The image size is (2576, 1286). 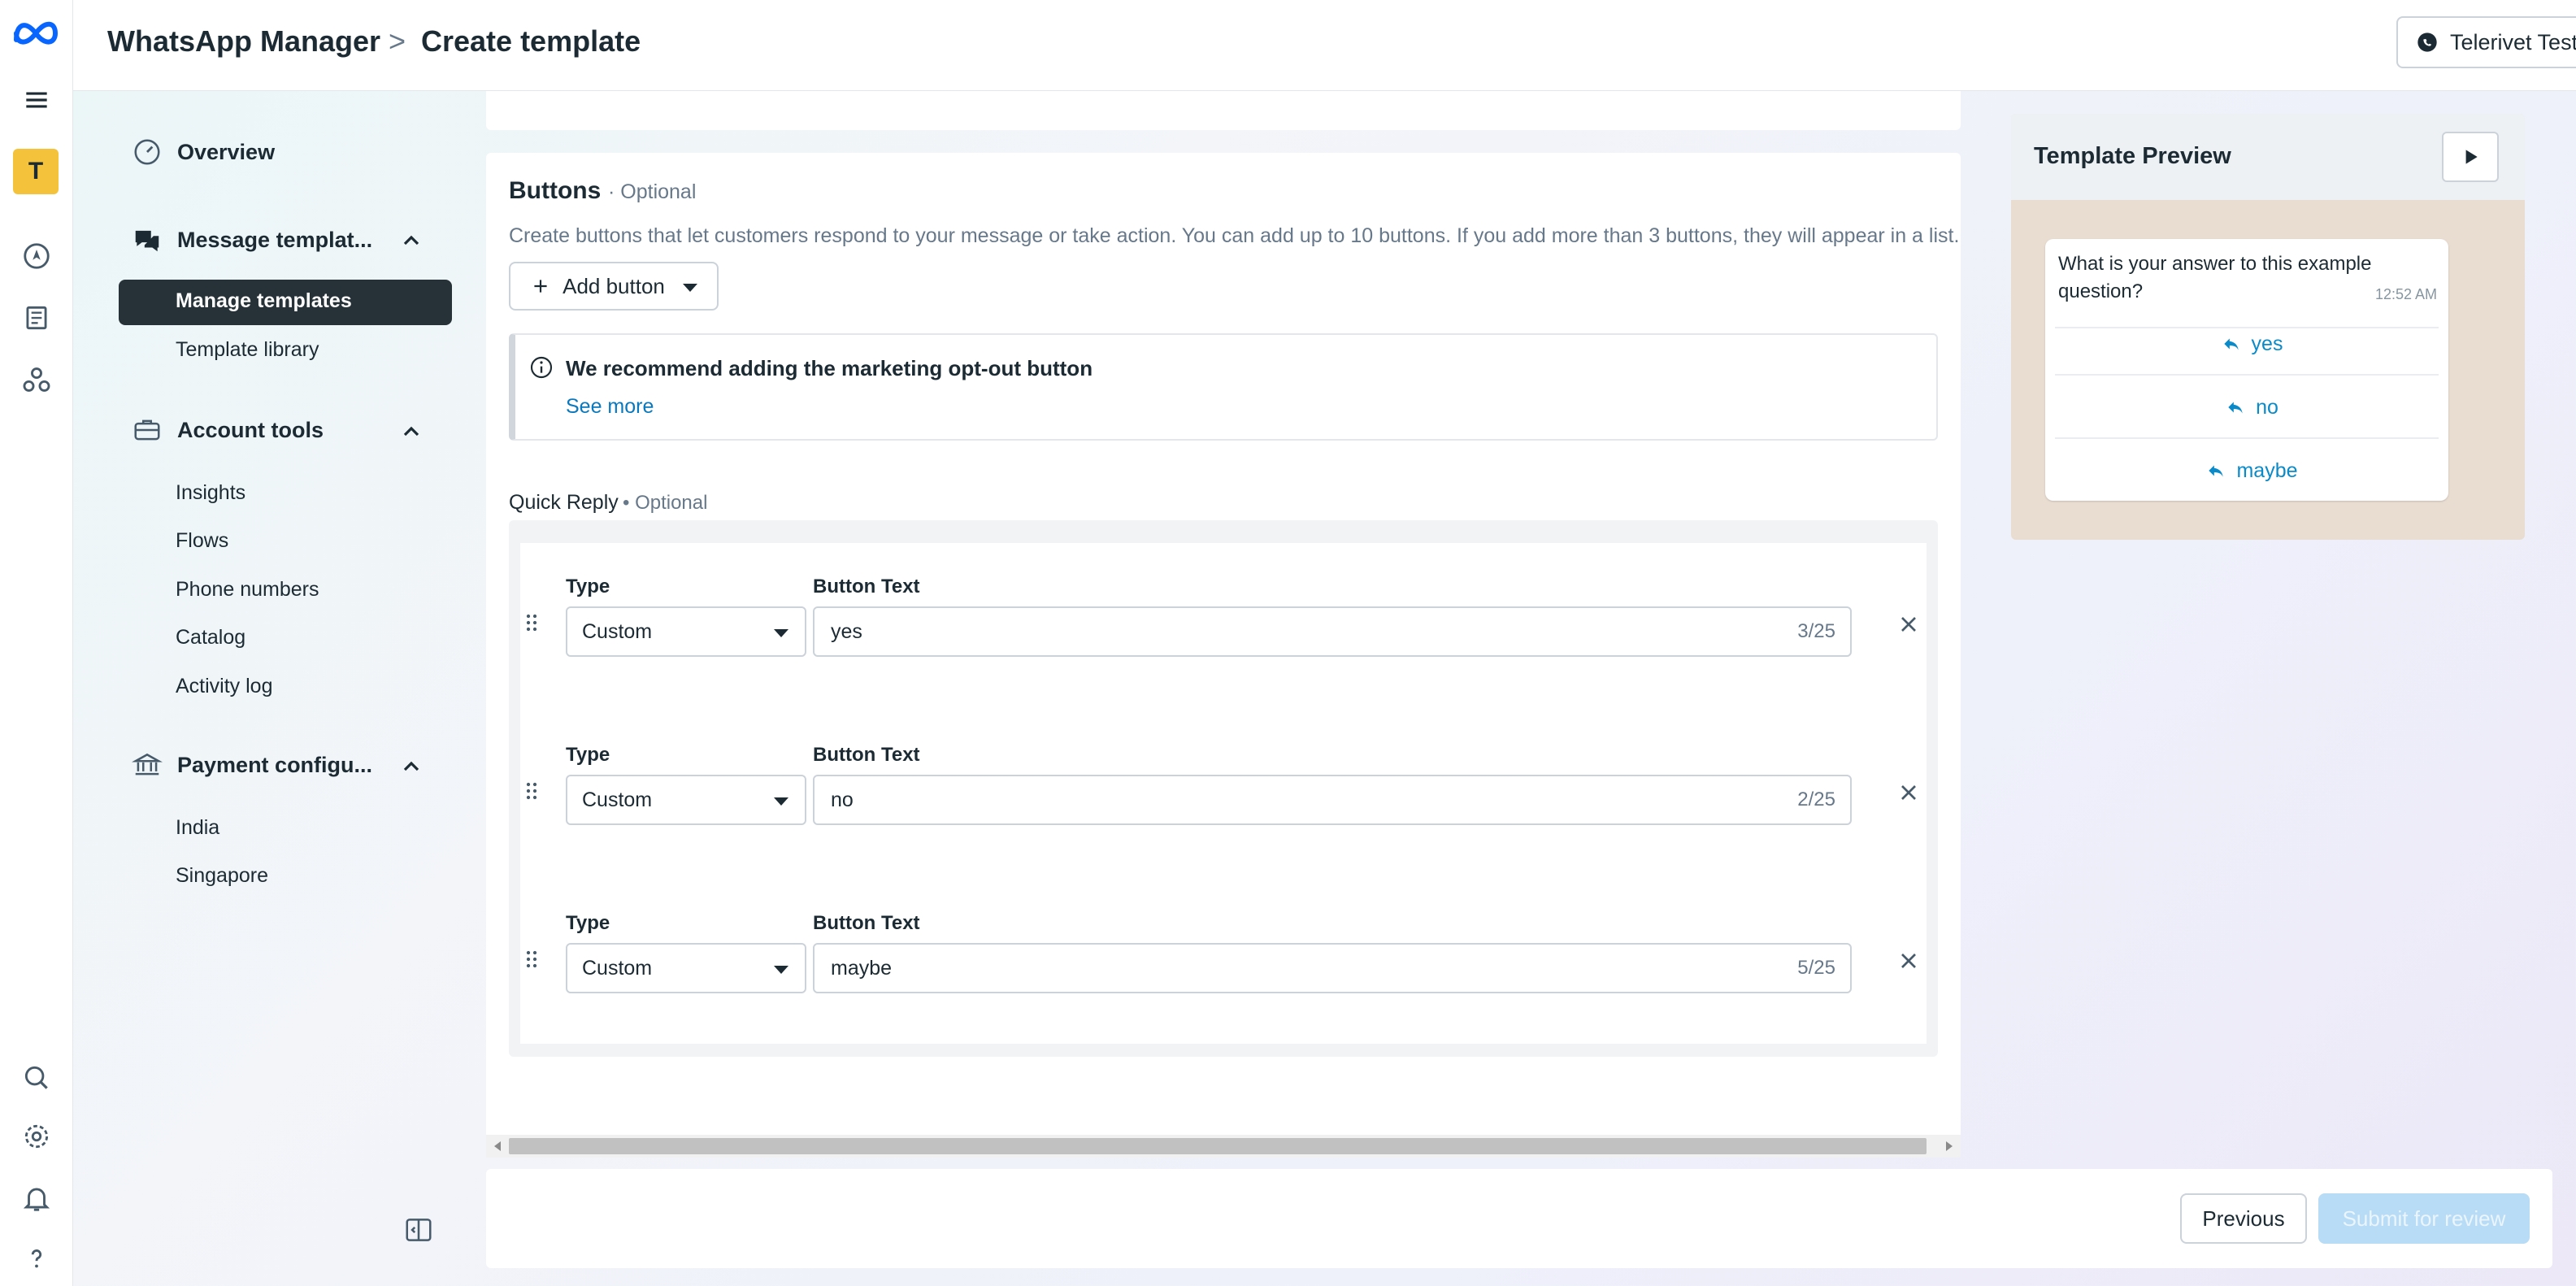 What do you see at coordinates (610, 407) in the screenshot?
I see `see-more-link: See more` at bounding box center [610, 407].